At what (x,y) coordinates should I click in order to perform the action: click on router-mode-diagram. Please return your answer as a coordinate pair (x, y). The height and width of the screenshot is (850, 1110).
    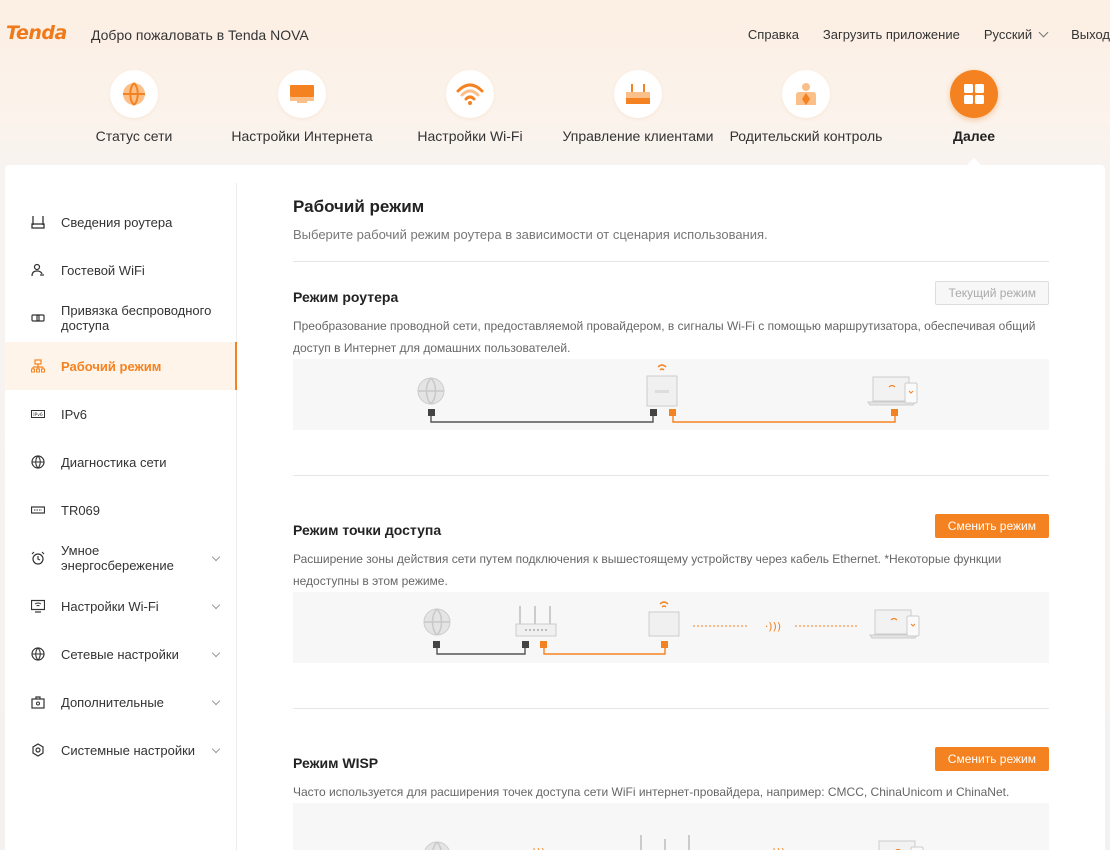
    Looking at the image, I should click on (671, 394).